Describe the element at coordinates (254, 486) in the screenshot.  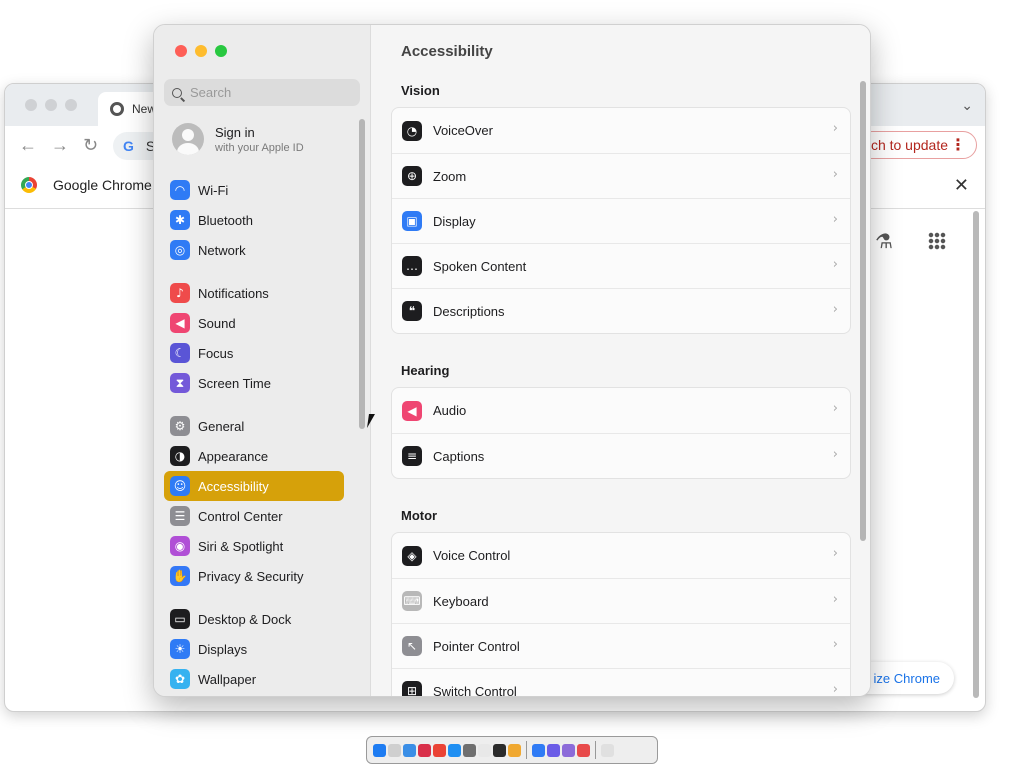
I see `sidebar-item-accessibility: ☺ Accessibility` at that location.